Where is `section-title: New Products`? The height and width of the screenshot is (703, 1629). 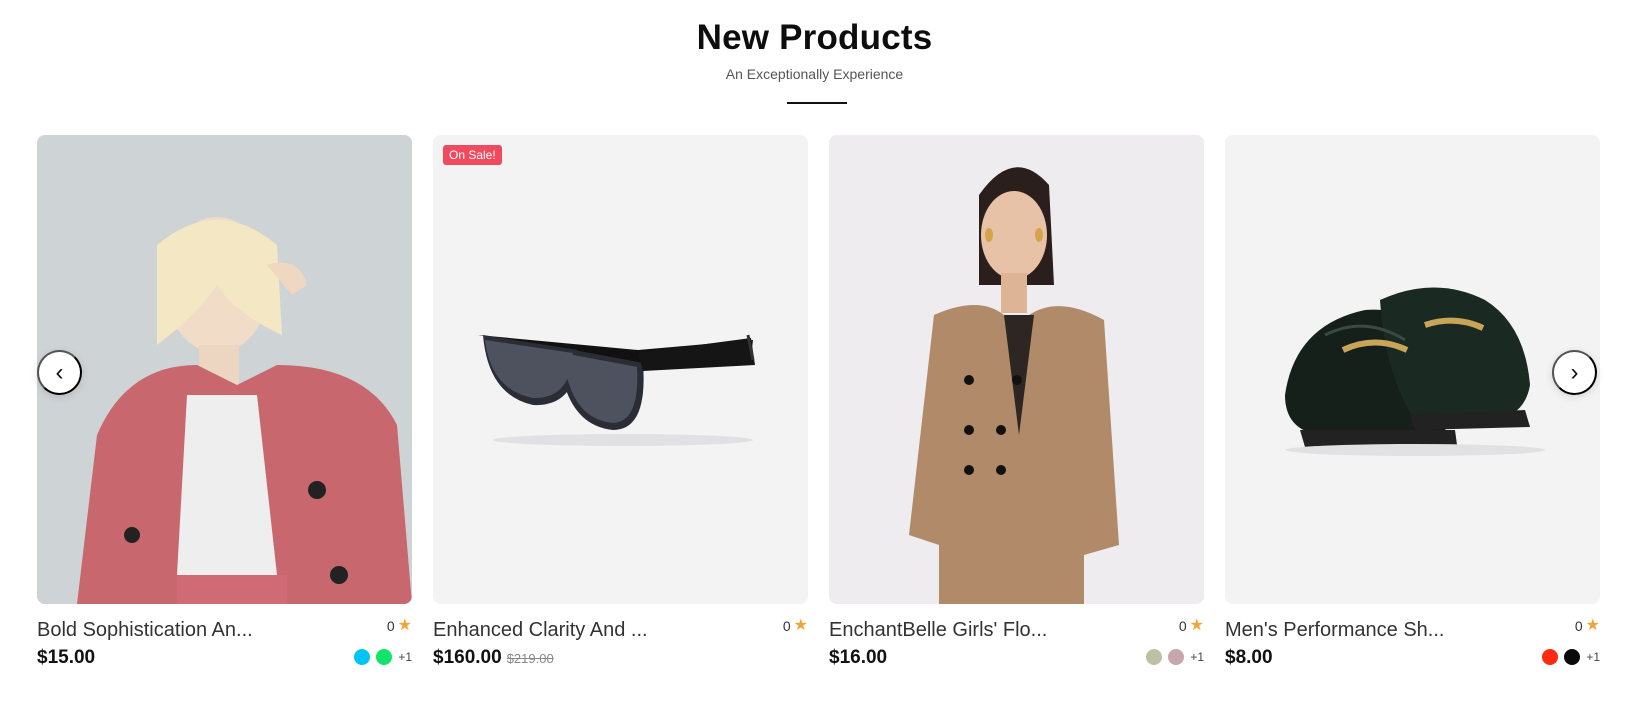
section-title: New Products is located at coordinates (814, 37).